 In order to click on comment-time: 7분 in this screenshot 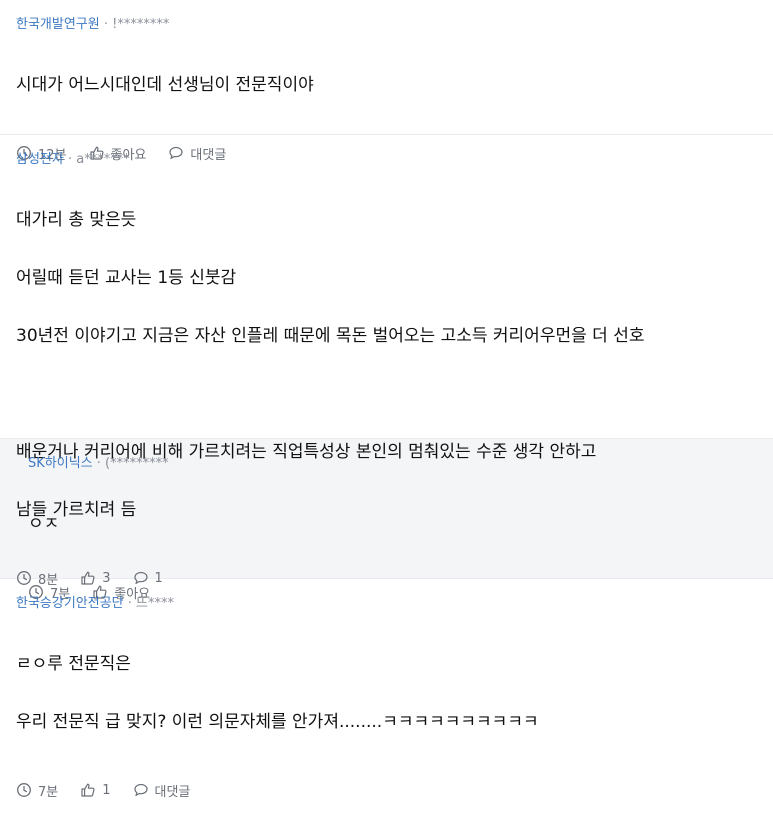, I will do `click(37, 790)`.